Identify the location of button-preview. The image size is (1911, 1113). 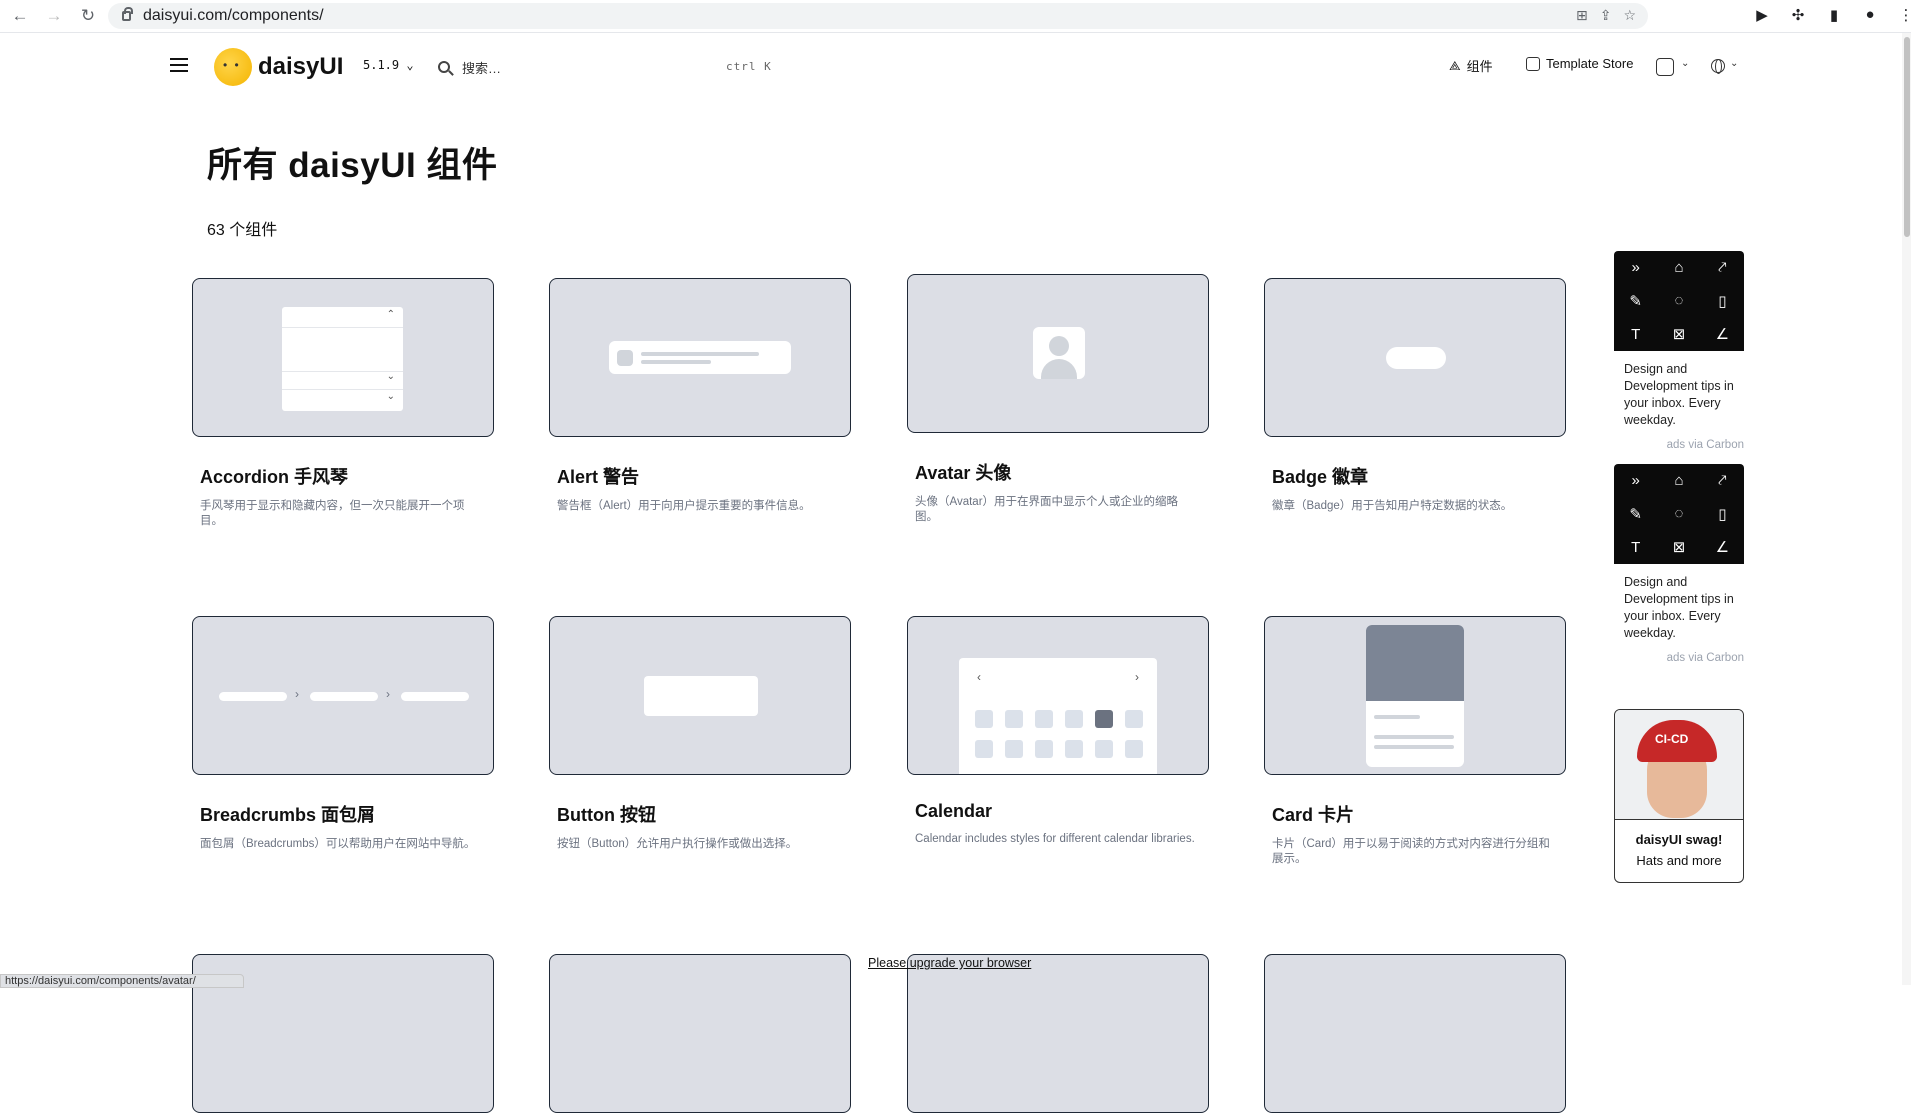
(700, 695).